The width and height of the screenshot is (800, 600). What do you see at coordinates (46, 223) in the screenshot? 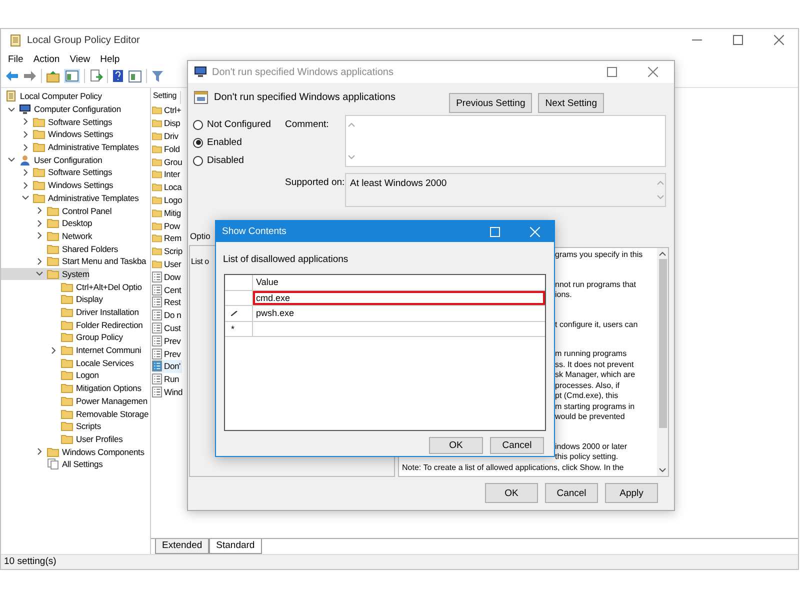
I see `tree-item: Desktop` at bounding box center [46, 223].